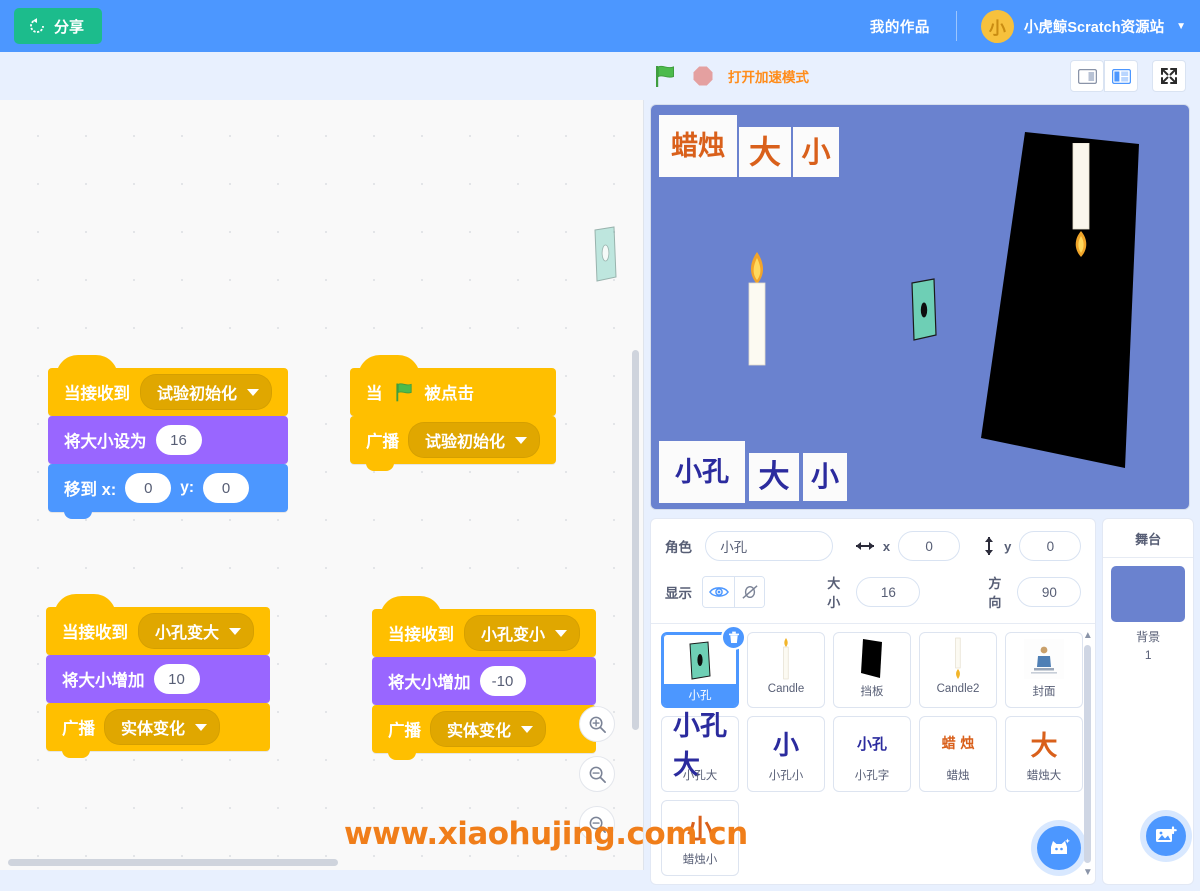 This screenshot has width=1200, height=891. I want to click on zoom-controls, so click(597, 774).